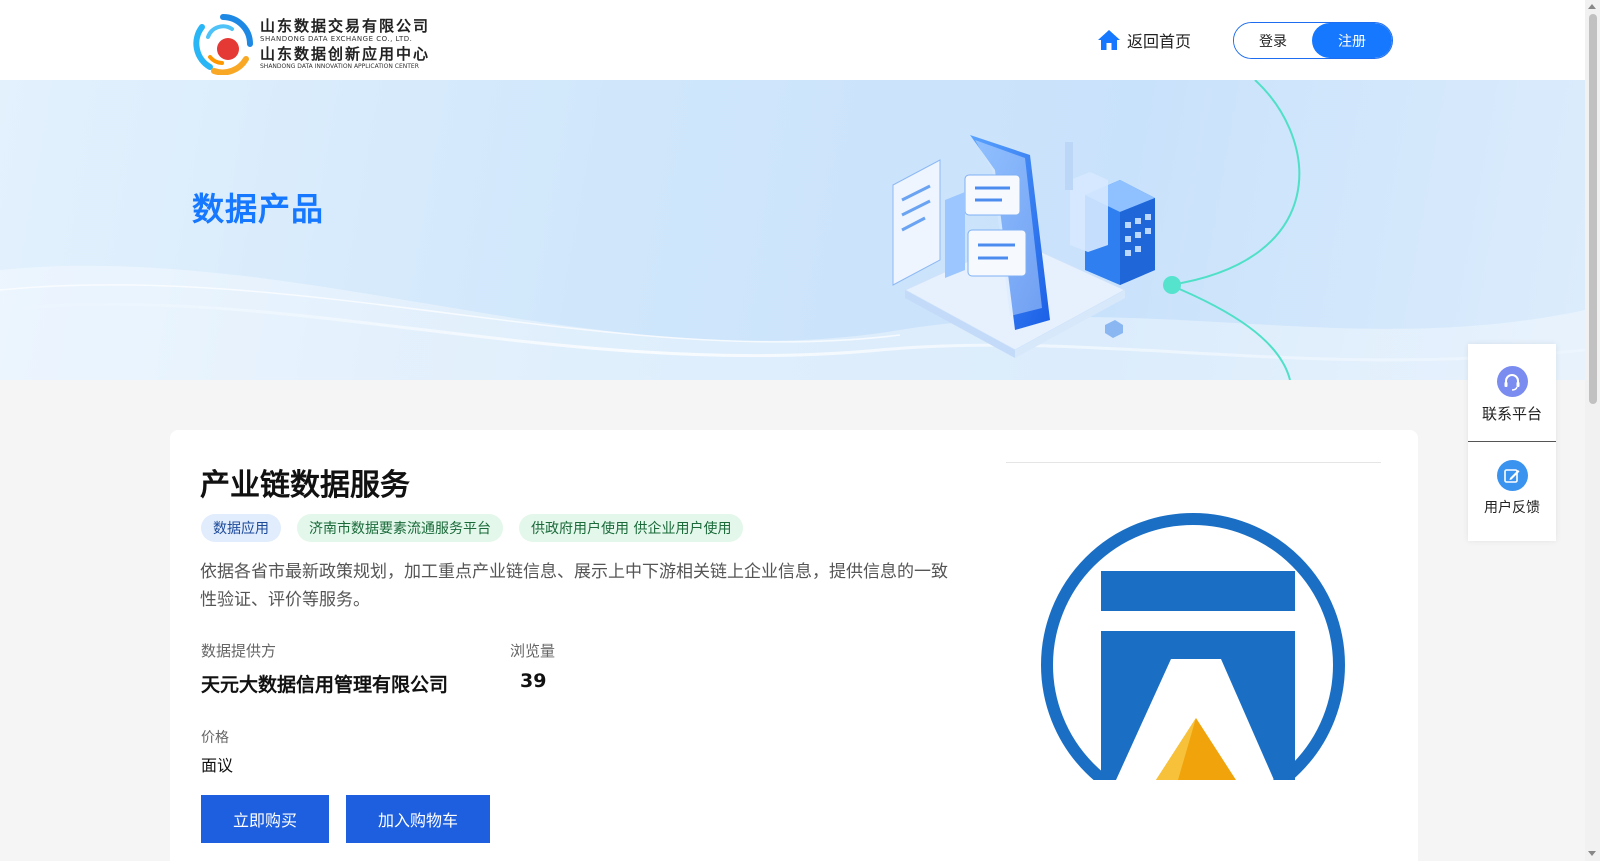 Image resolution: width=1600 pixels, height=861 pixels. I want to click on add-to-cart-button: 加入购物车, so click(418, 819).